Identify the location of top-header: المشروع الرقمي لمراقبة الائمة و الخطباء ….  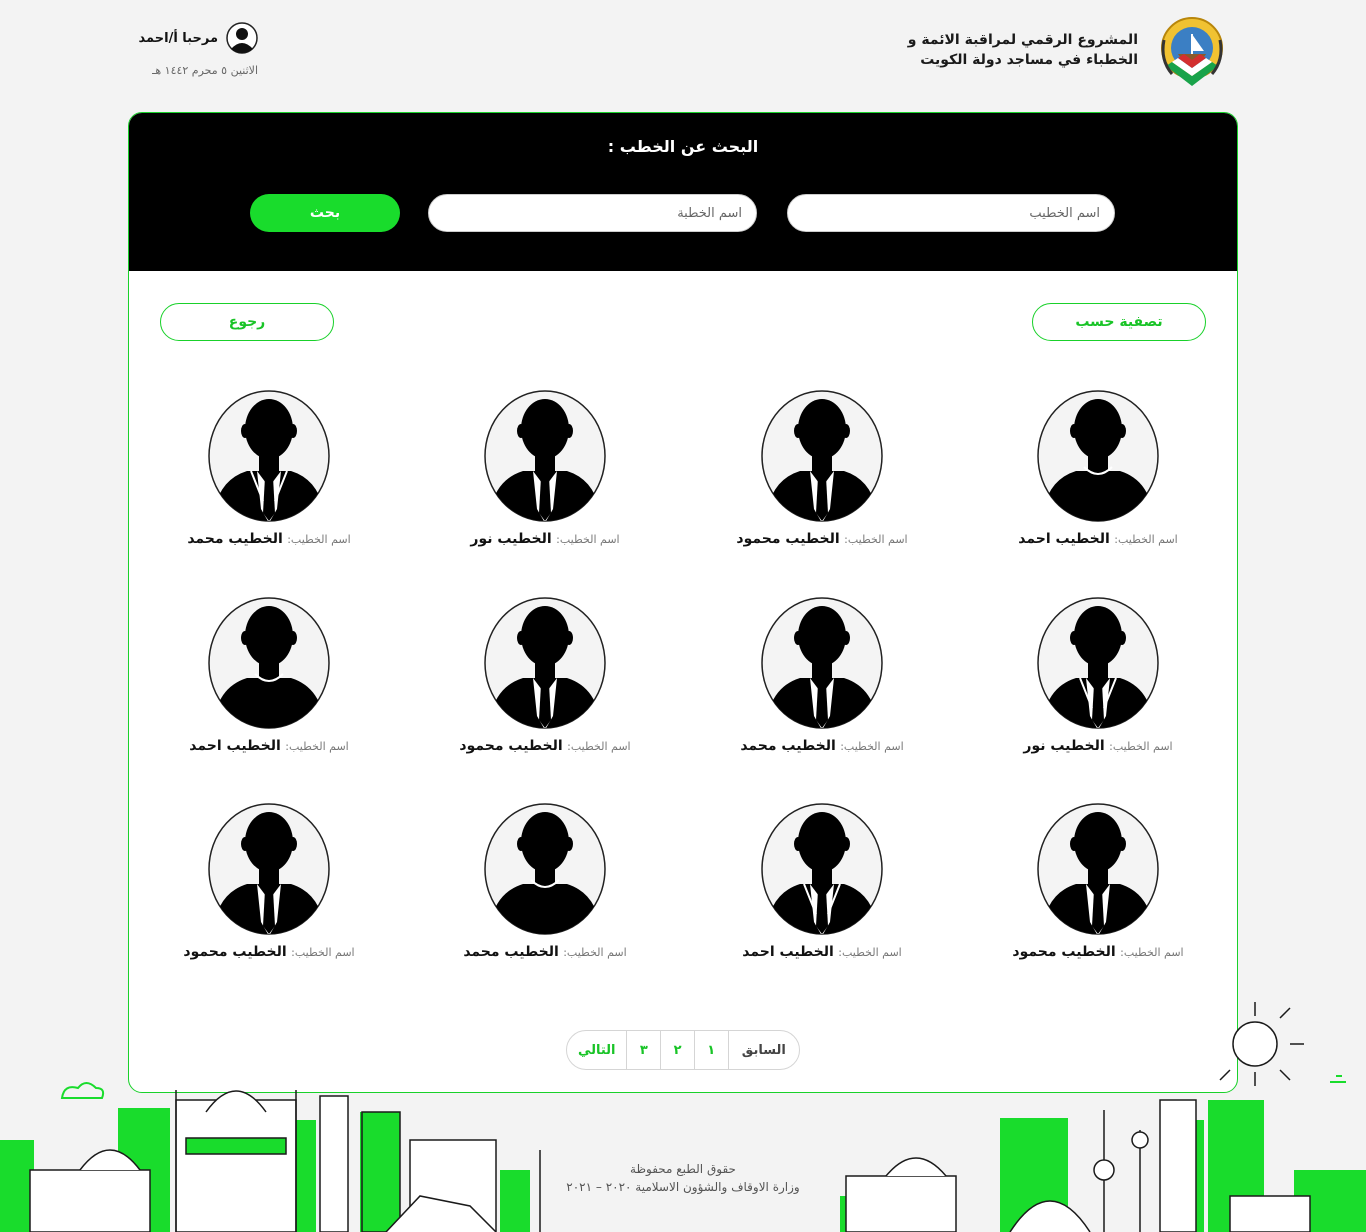
(683, 55).